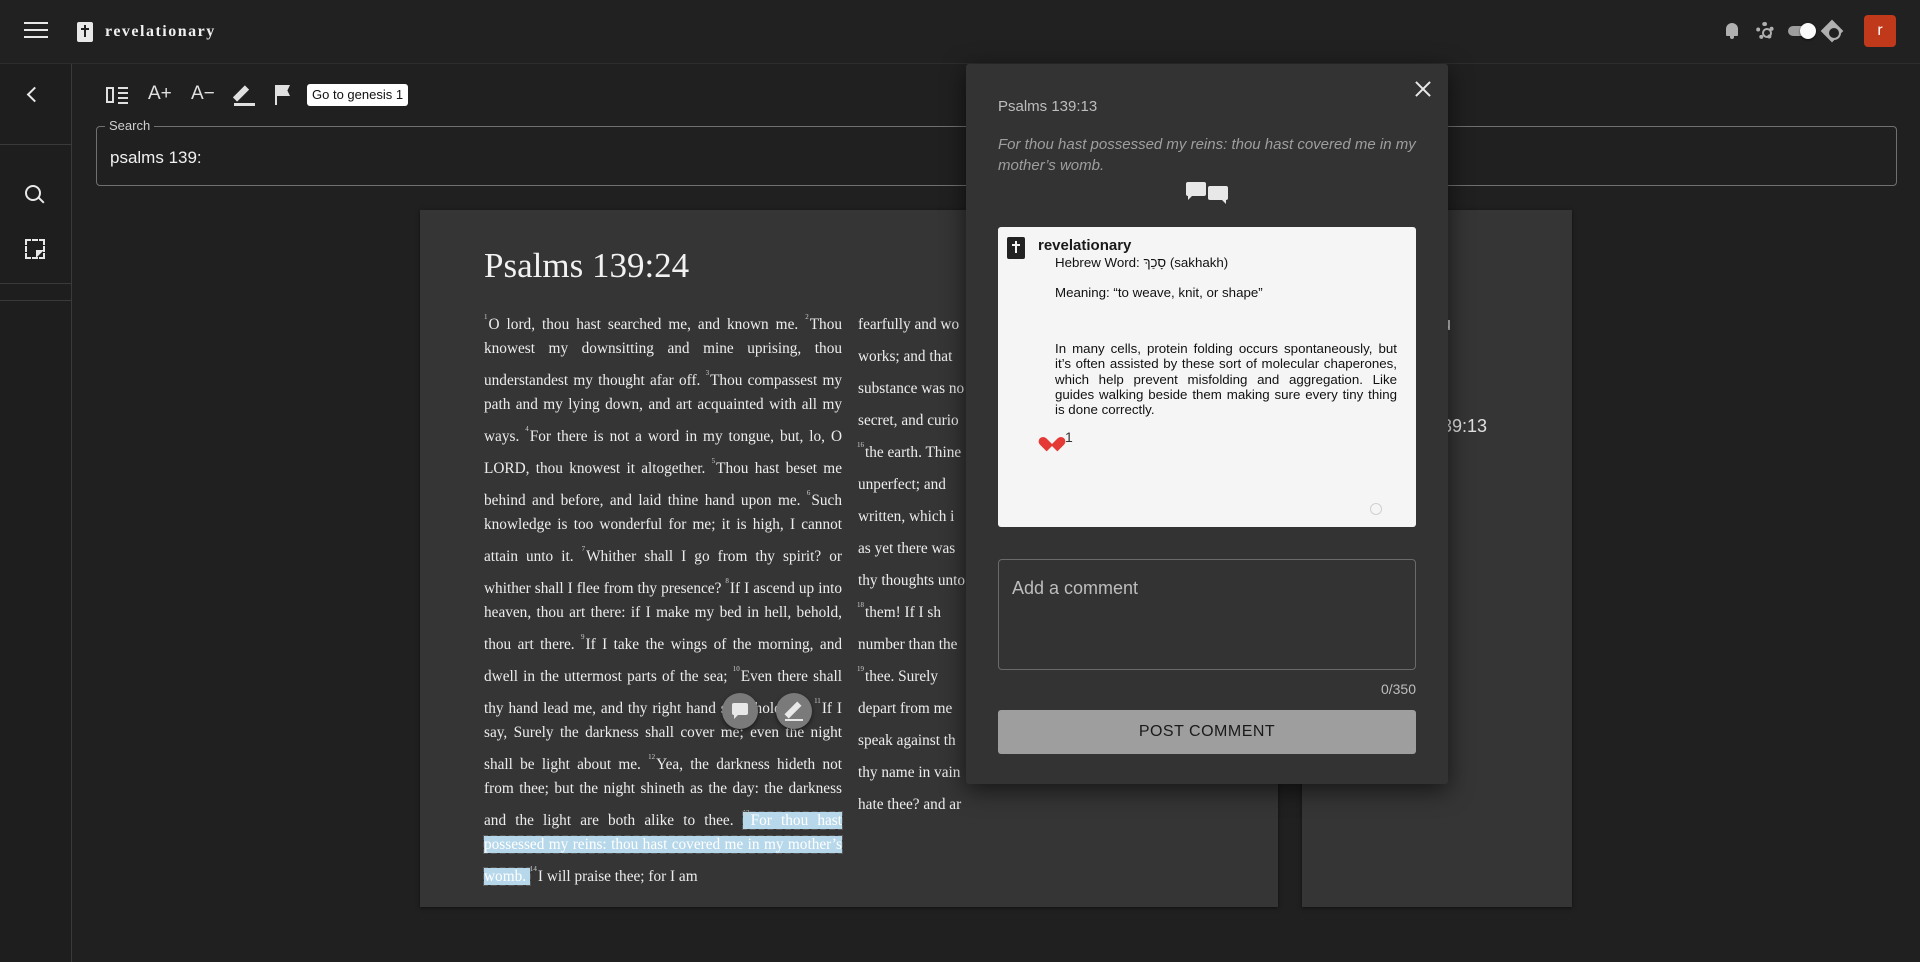 Image resolution: width=1920 pixels, height=962 pixels. I want to click on page-title: Psalms 139:24, so click(587, 265).